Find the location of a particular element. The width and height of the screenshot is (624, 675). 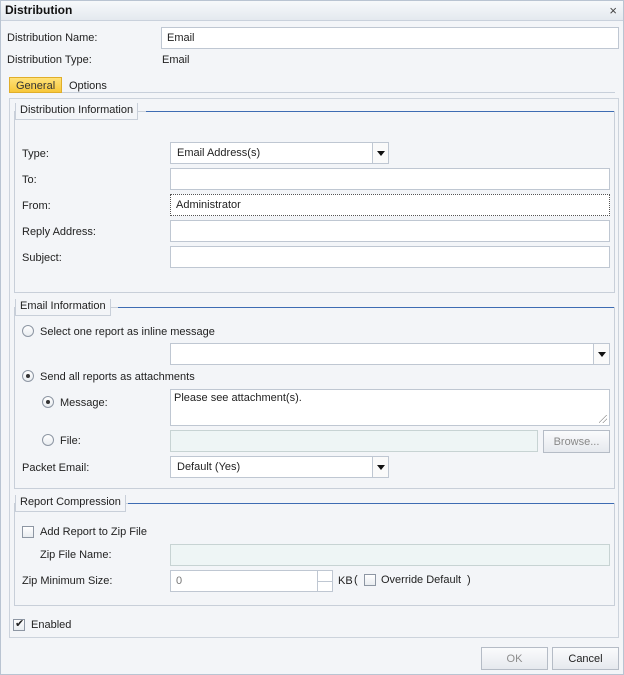

inline-message-label: Select one report as inline message is located at coordinates (127, 332).